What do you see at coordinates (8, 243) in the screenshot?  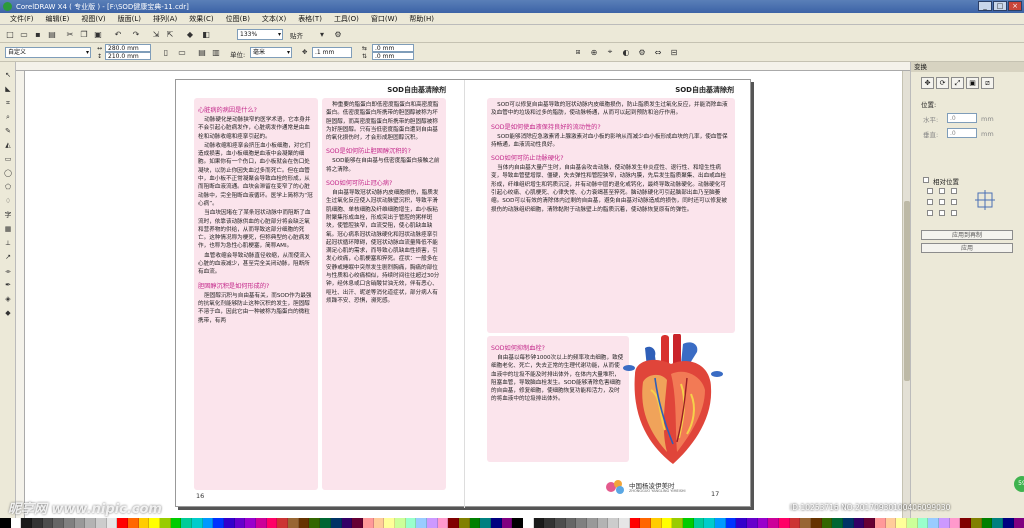 I see `dimension-tool-icon: ⟂` at bounding box center [8, 243].